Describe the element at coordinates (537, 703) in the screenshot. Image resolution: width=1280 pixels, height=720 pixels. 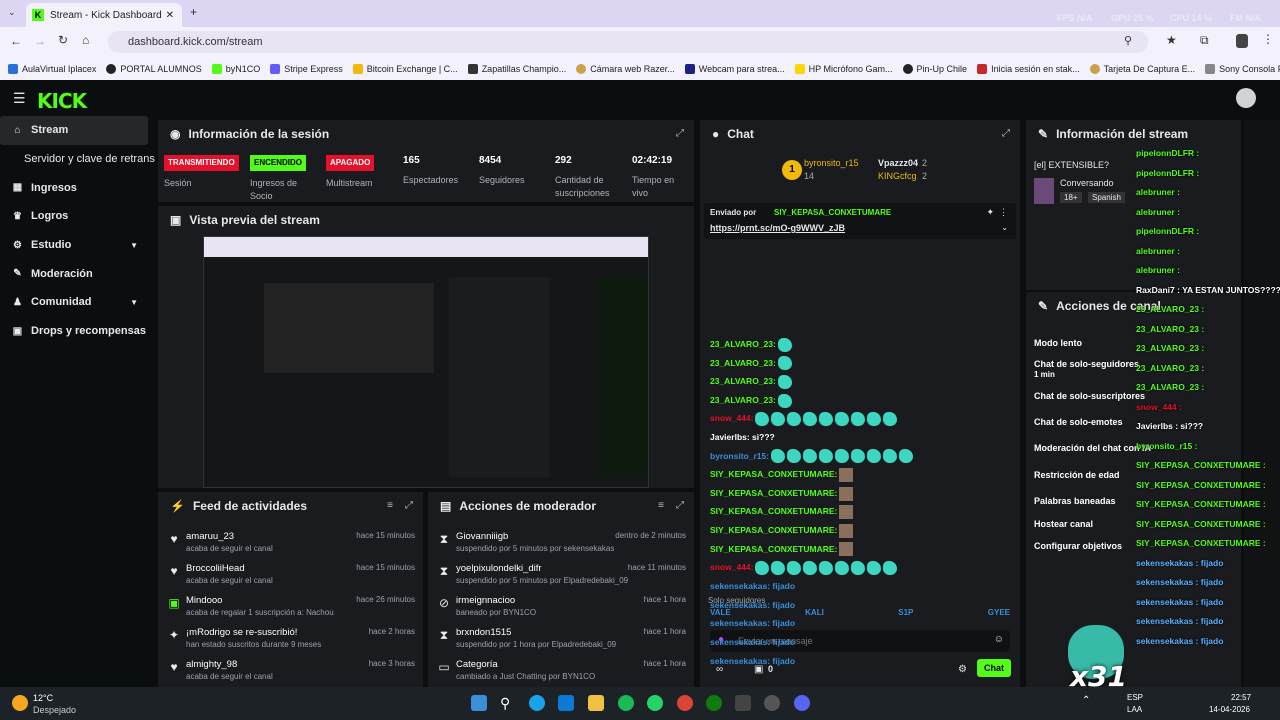
I see `edge-icon` at that location.